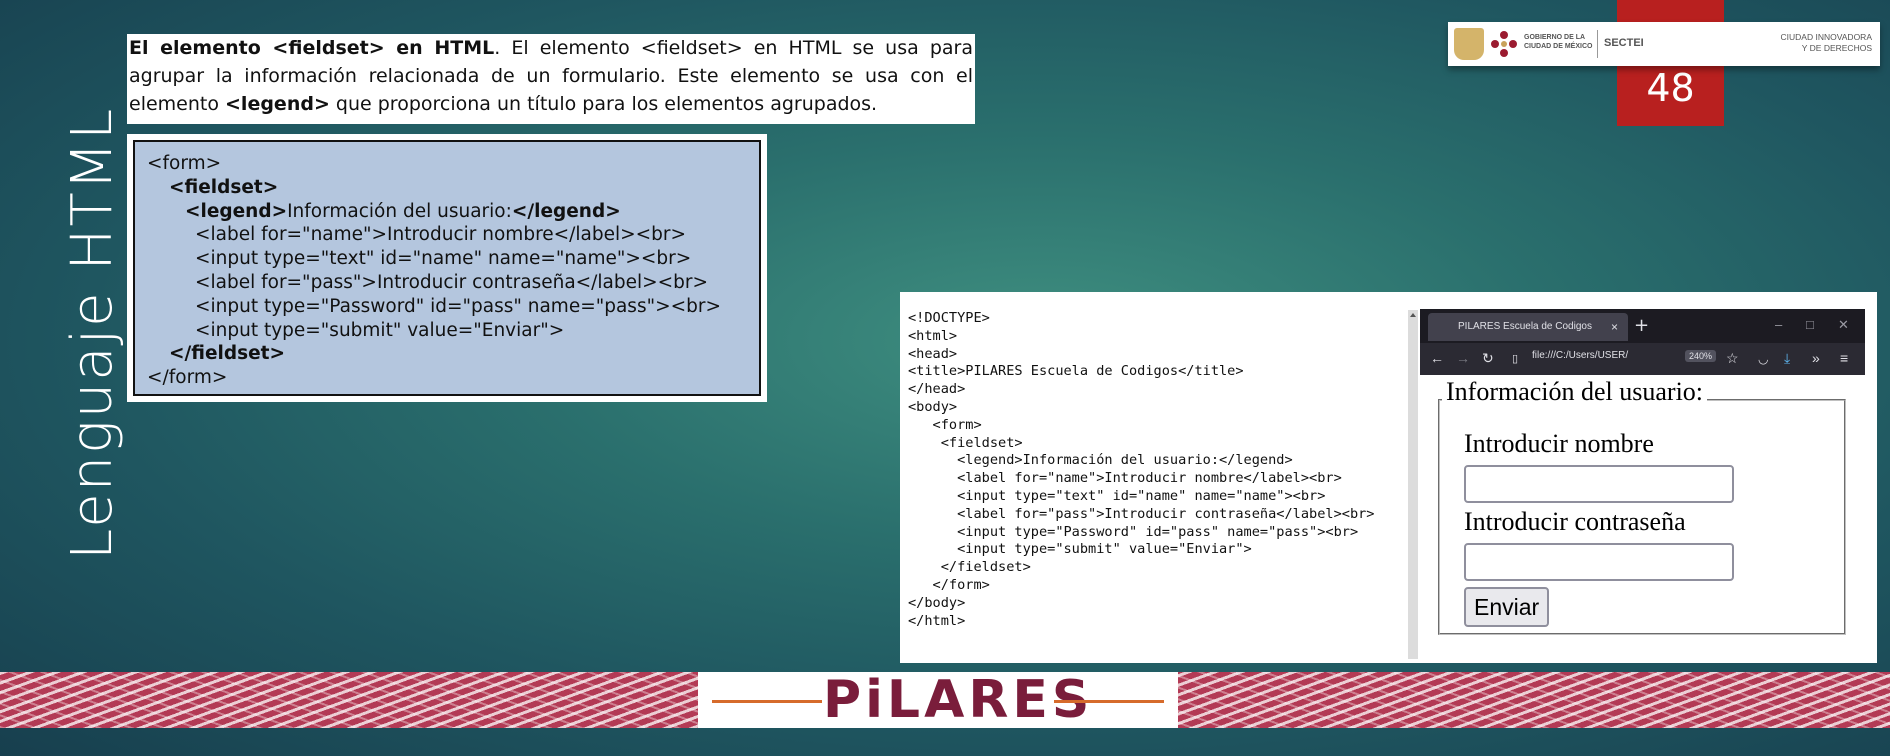 The width and height of the screenshot is (1890, 756). Describe the element at coordinates (1080, 549) in the screenshot. I see `editor-line: <input type="submit" value="Enviar">` at that location.